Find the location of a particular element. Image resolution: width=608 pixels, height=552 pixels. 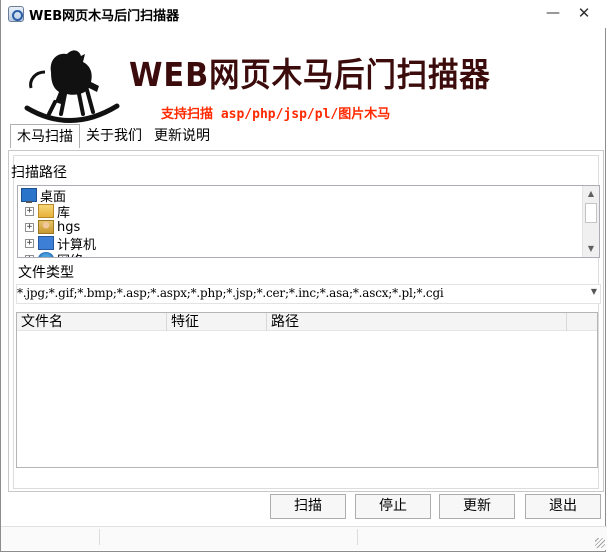

close-button: ✕ is located at coordinates (584, 13).